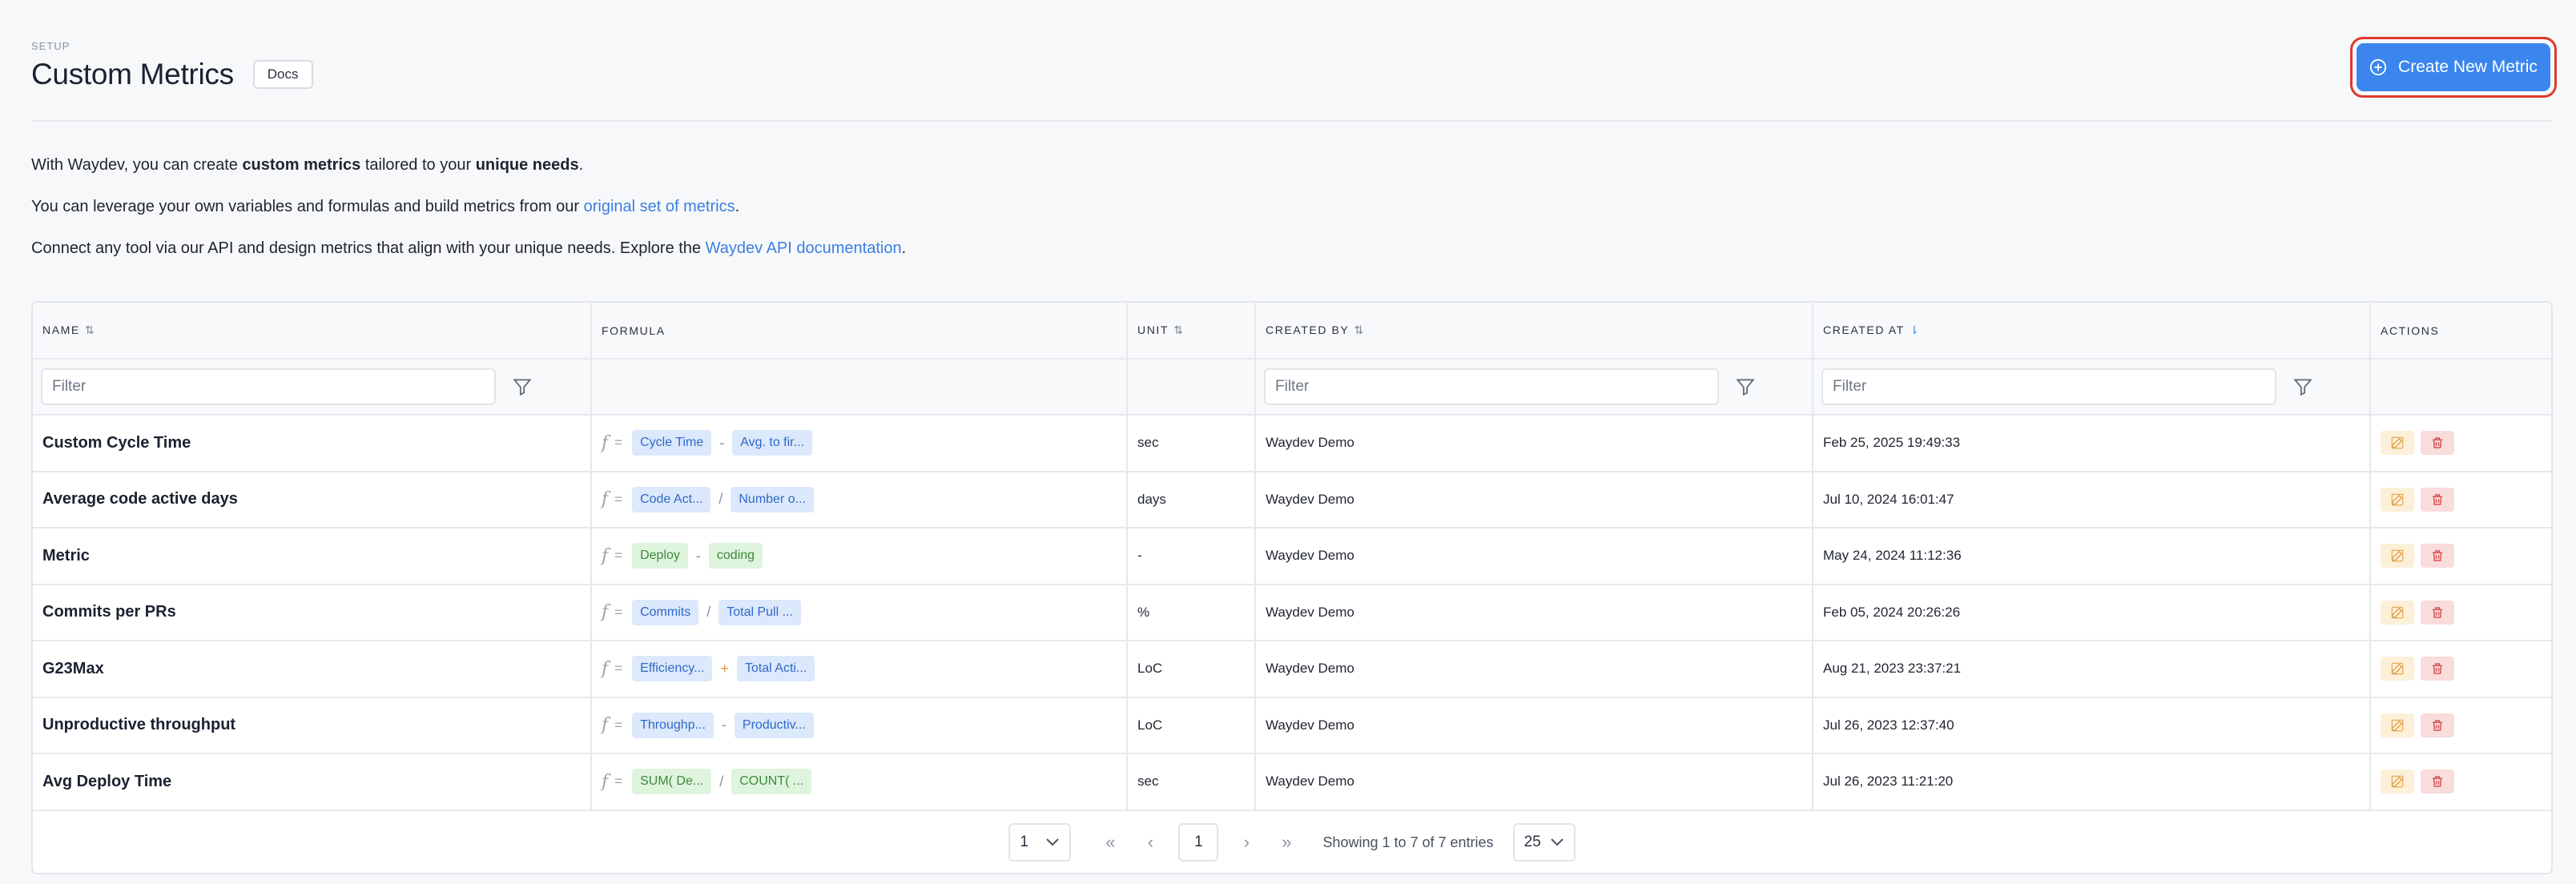 This screenshot has height=884, width=2576. Describe the element at coordinates (1286, 843) in the screenshot. I see `last-page-button: »` at that location.